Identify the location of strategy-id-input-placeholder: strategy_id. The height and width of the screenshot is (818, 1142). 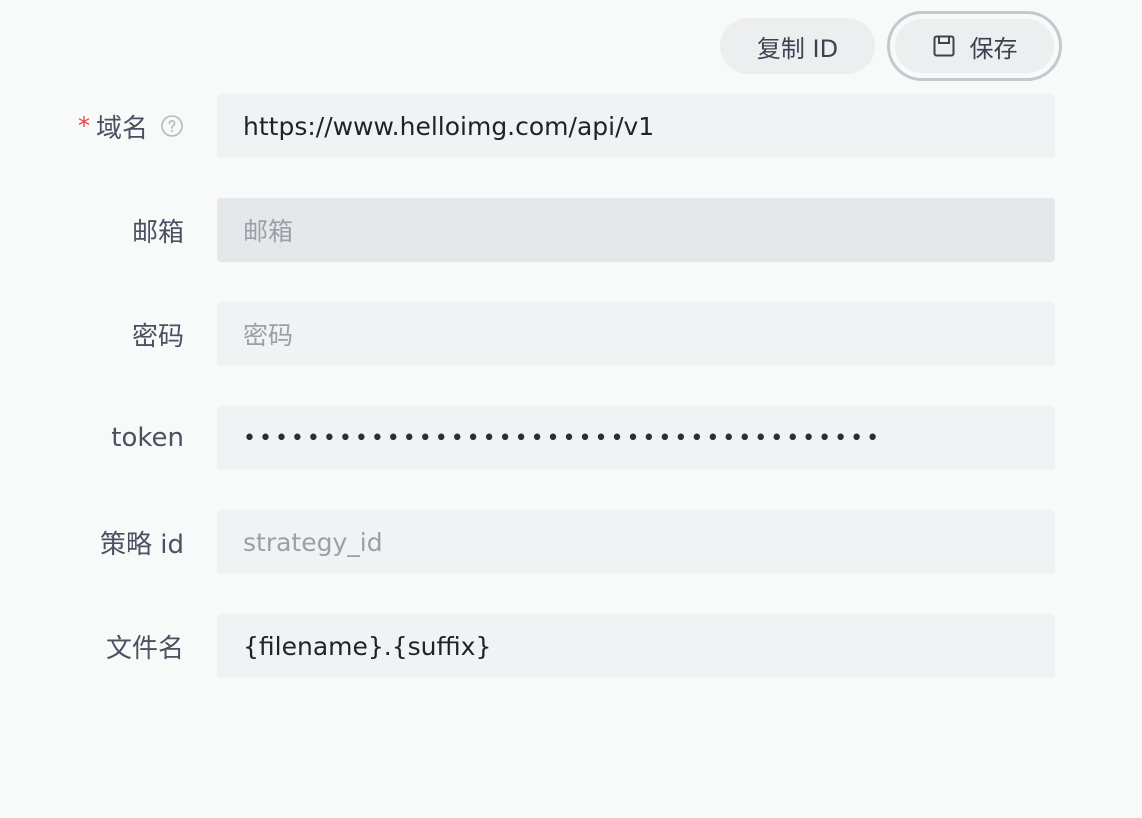
(313, 542).